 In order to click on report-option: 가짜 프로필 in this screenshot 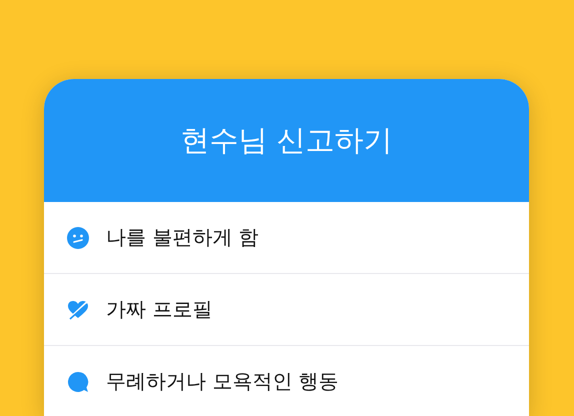, I will do `click(286, 310)`.